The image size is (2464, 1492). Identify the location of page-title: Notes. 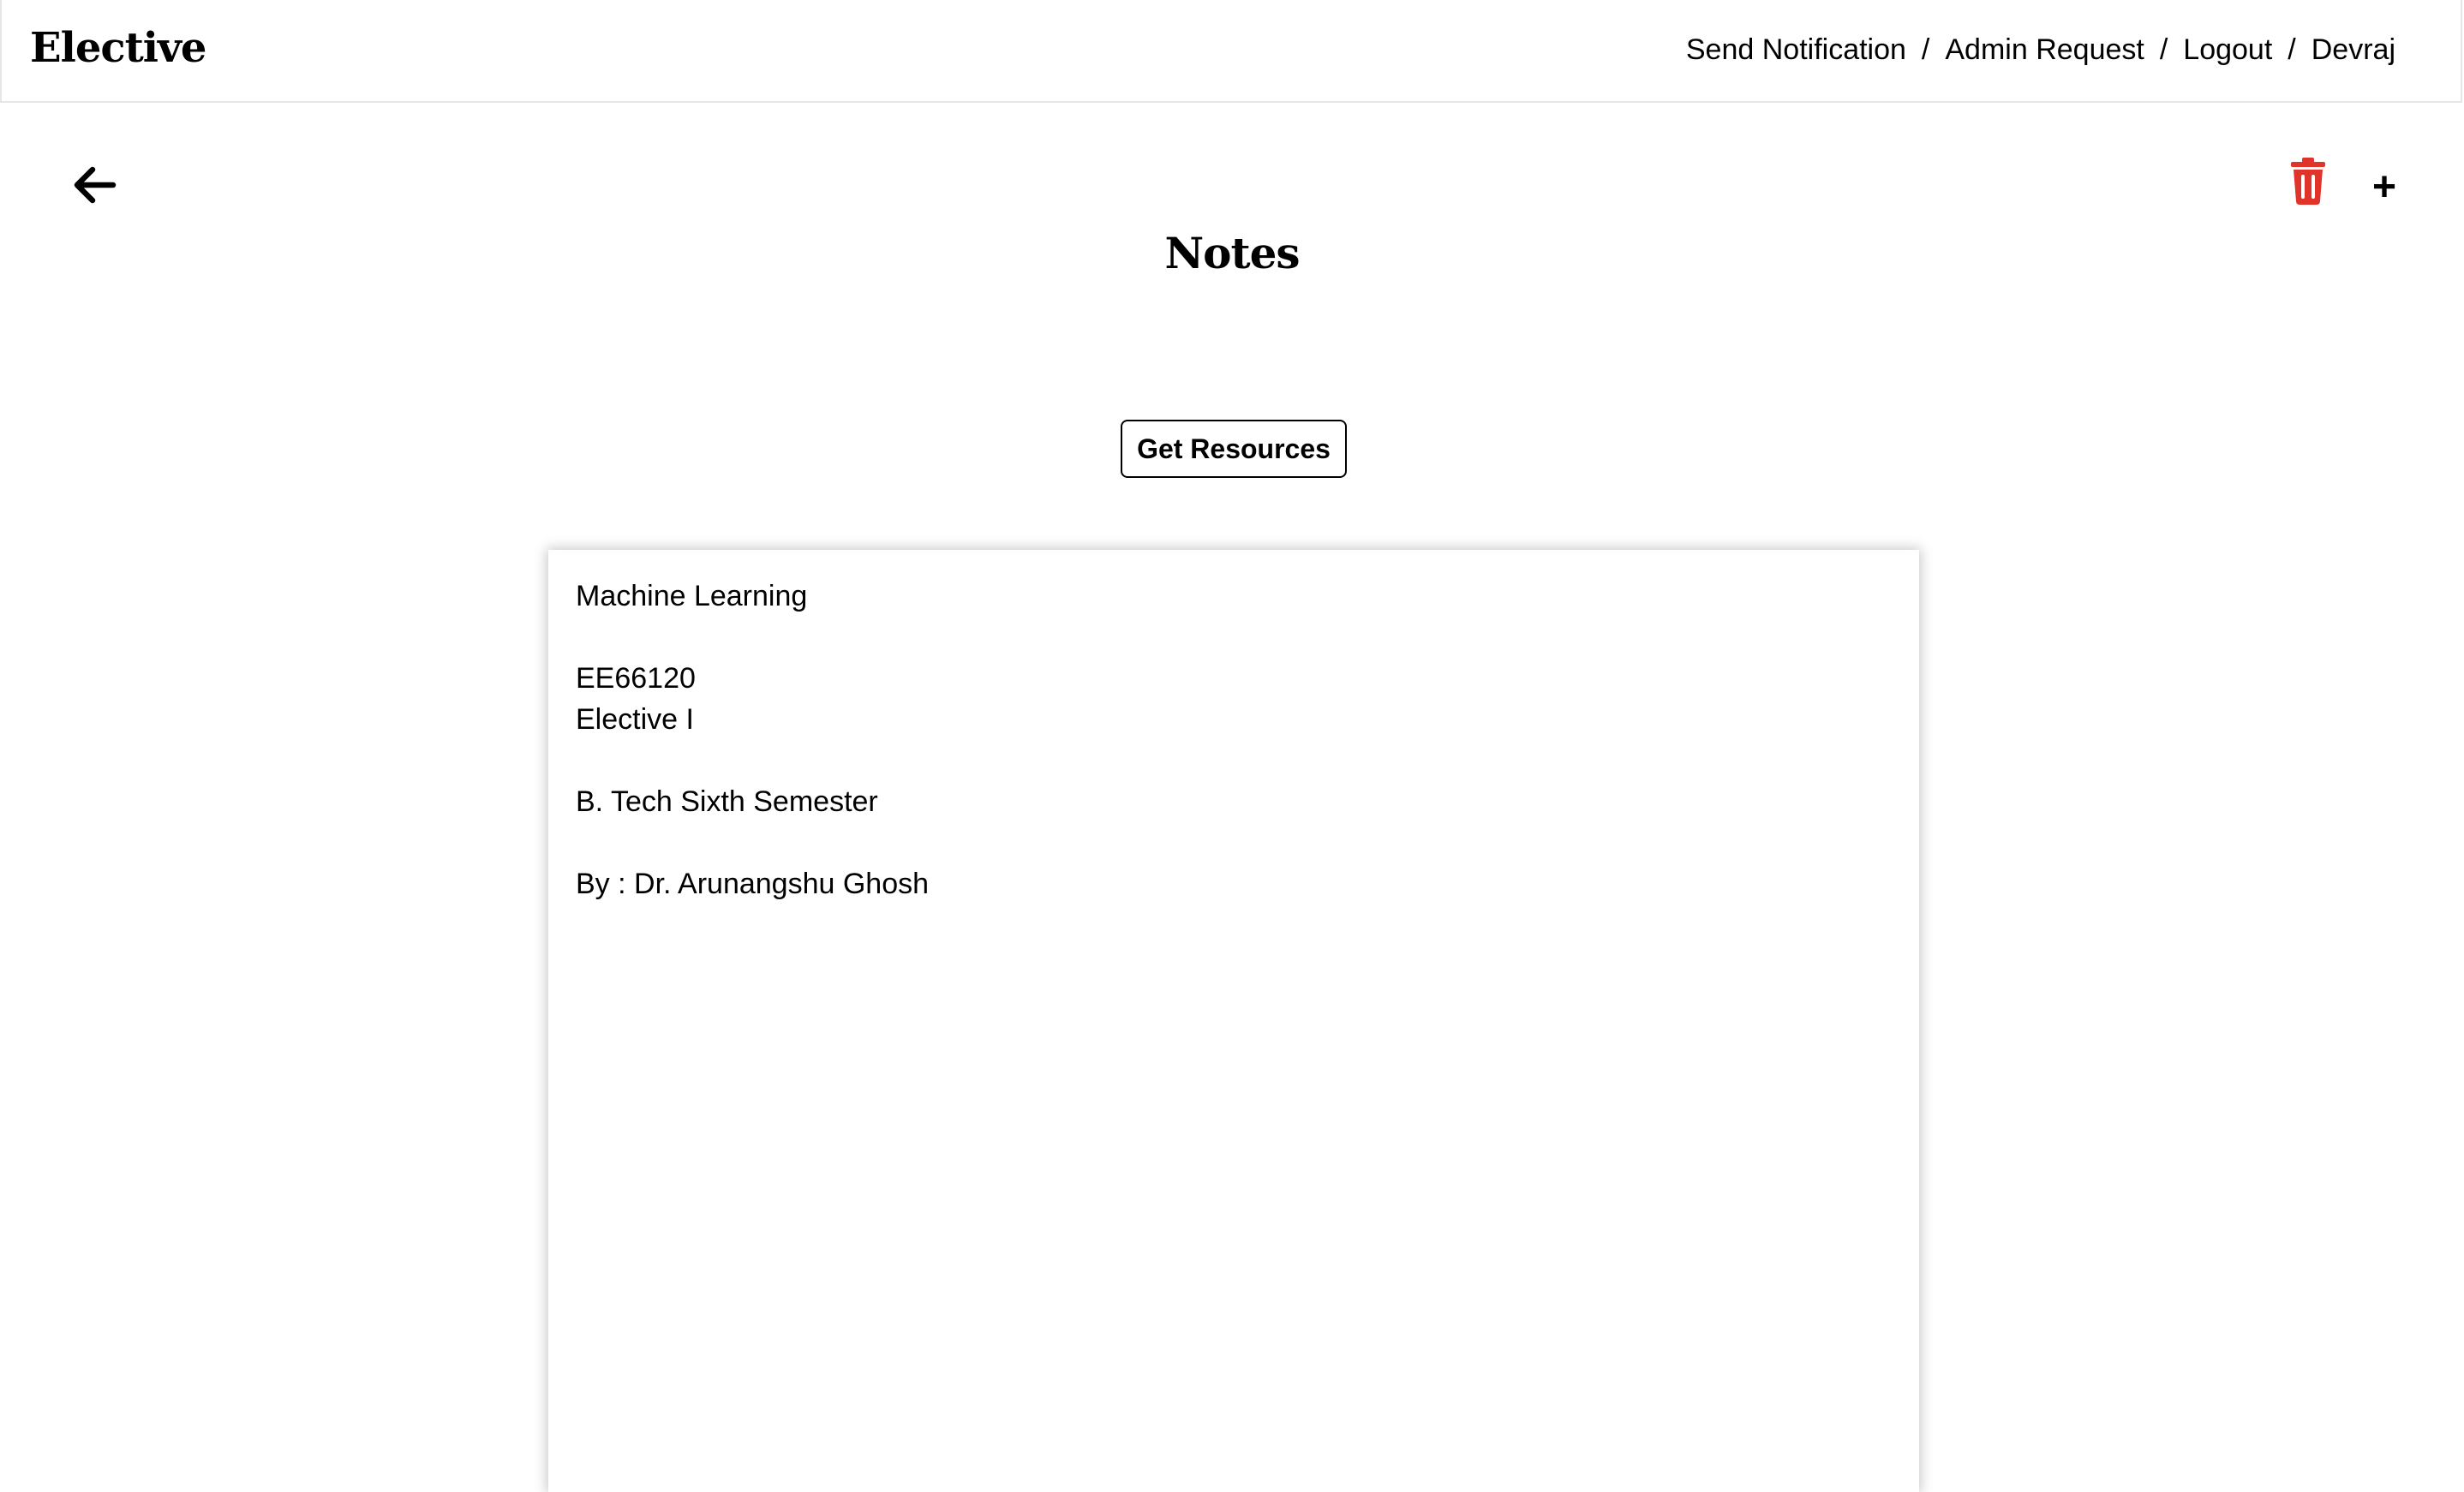
(1232, 253).